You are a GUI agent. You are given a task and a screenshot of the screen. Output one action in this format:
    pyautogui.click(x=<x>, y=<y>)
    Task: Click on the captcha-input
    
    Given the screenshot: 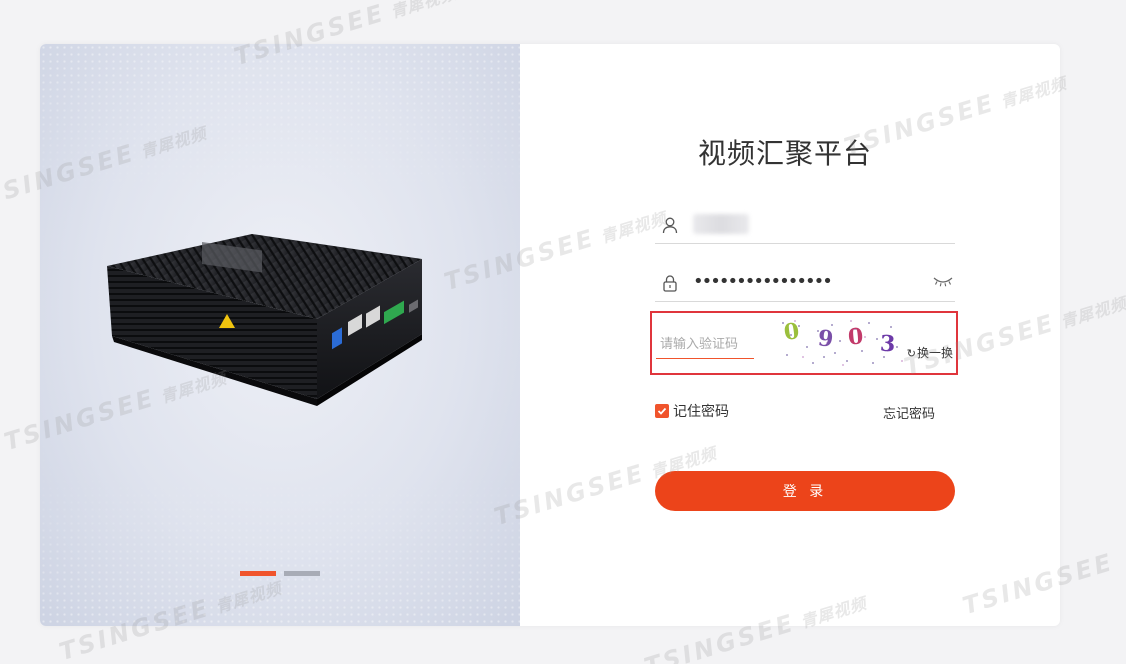 What is the action you would take?
    pyautogui.click(x=705, y=345)
    